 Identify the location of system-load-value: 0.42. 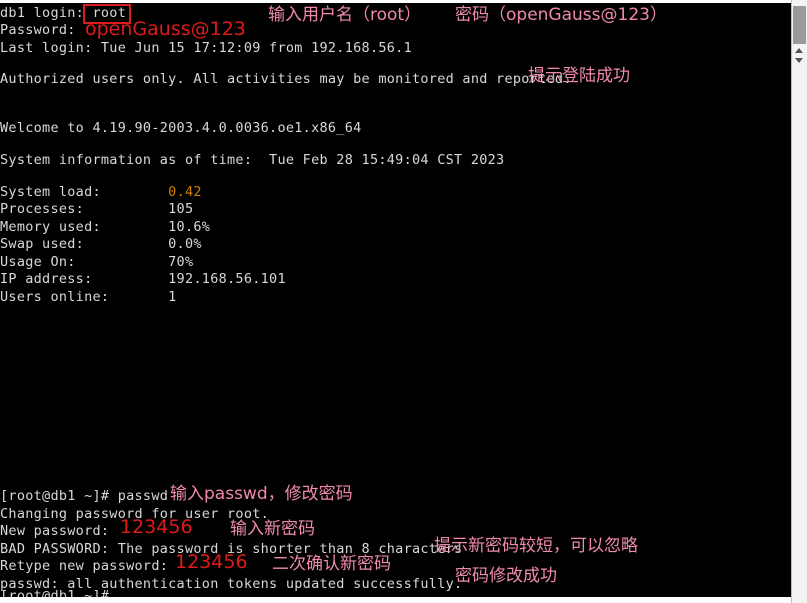
(185, 191).